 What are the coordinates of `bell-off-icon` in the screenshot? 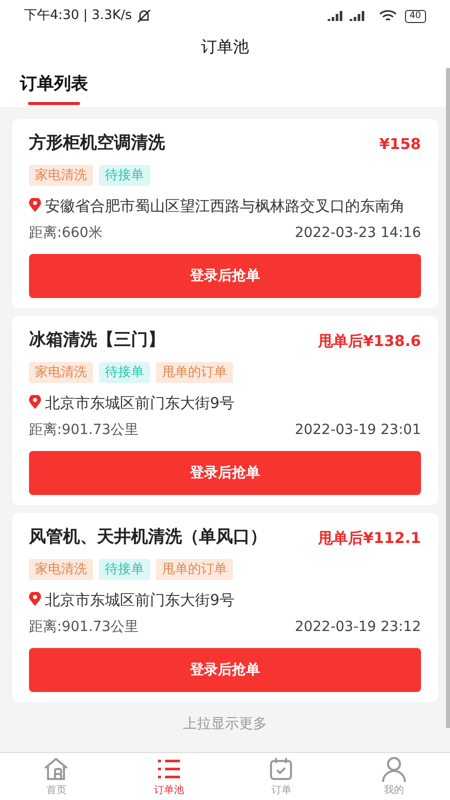 It's located at (144, 16).